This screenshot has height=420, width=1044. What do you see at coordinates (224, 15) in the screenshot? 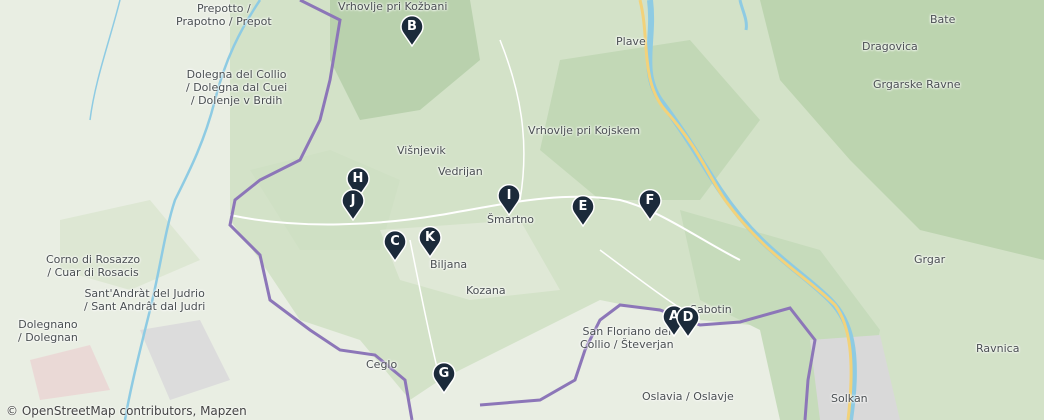
I see `place-label-prepotto: Prepotto / Prapotno / Prepot` at bounding box center [224, 15].